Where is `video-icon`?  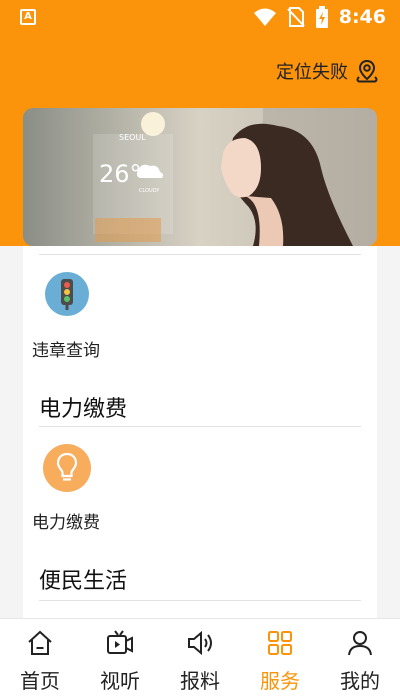
video-icon is located at coordinates (120, 642).